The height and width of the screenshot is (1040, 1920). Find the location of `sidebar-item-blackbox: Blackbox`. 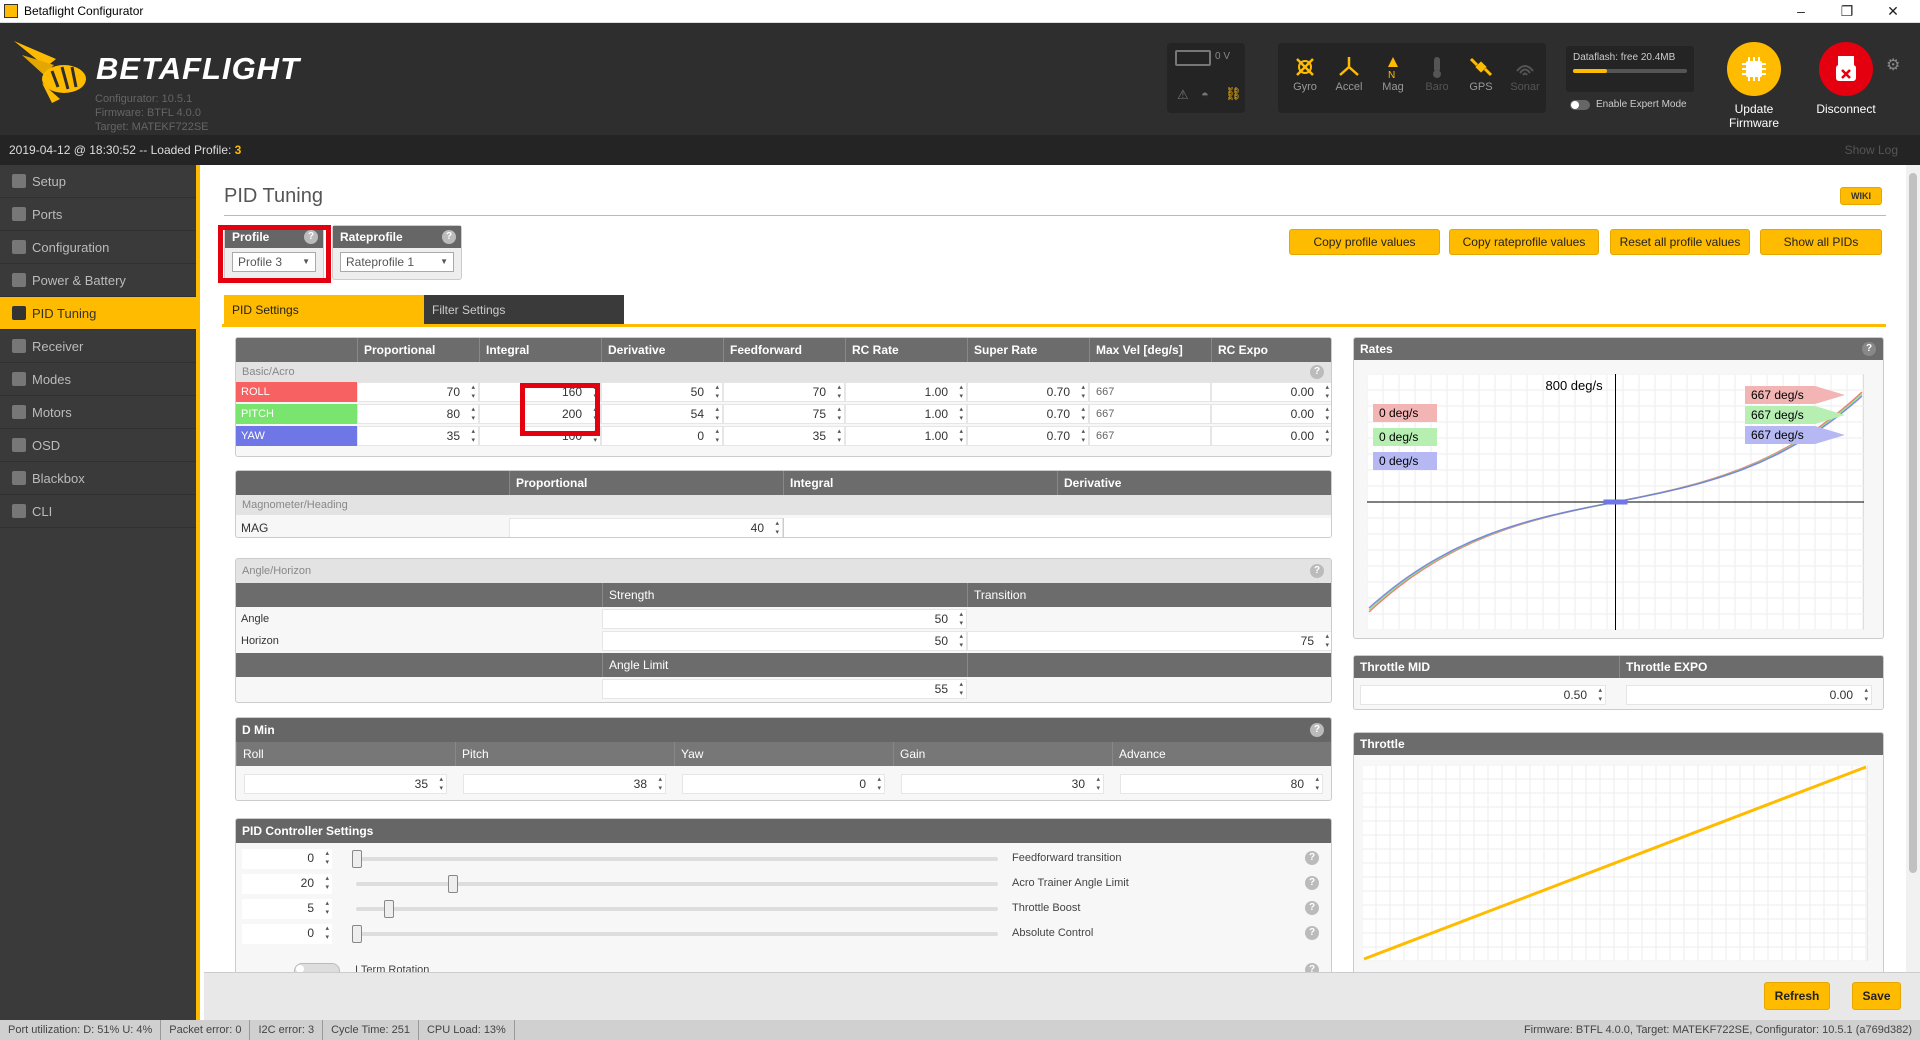

sidebar-item-blackbox: Blackbox is located at coordinates (98, 478).